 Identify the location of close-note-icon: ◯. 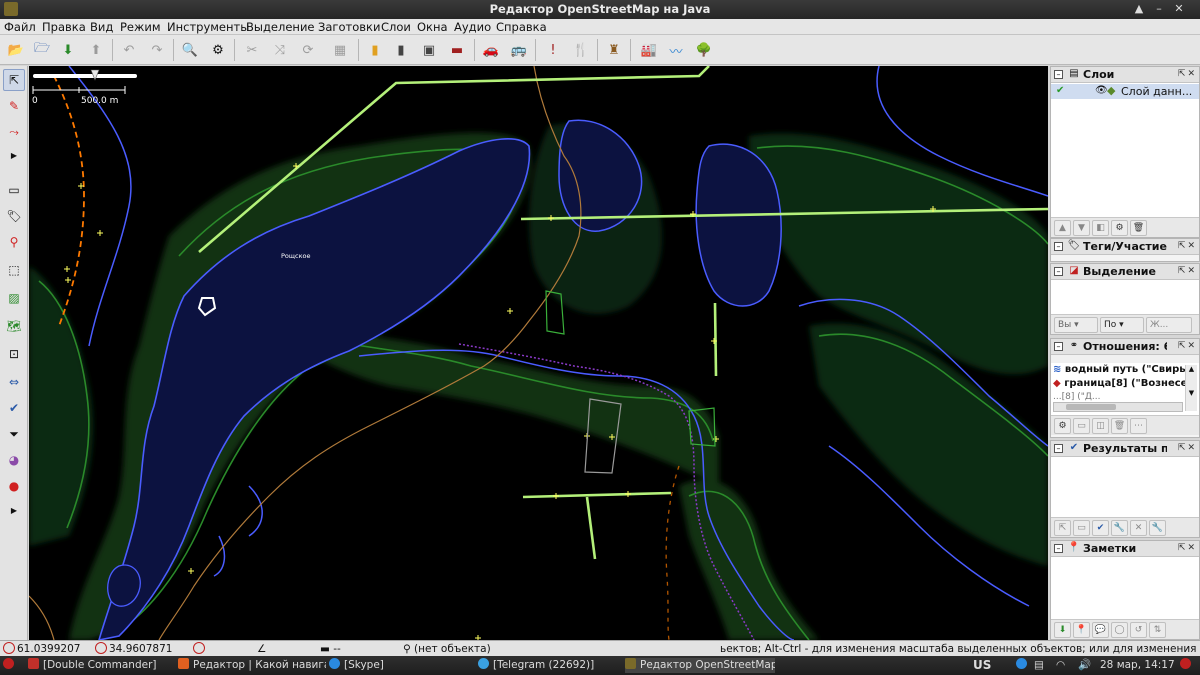
(1119, 630).